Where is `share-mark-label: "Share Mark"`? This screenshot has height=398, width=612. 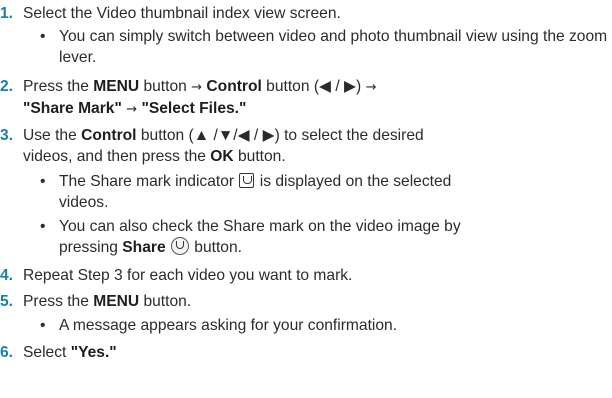
share-mark-label: "Share Mark" is located at coordinates (72, 108).